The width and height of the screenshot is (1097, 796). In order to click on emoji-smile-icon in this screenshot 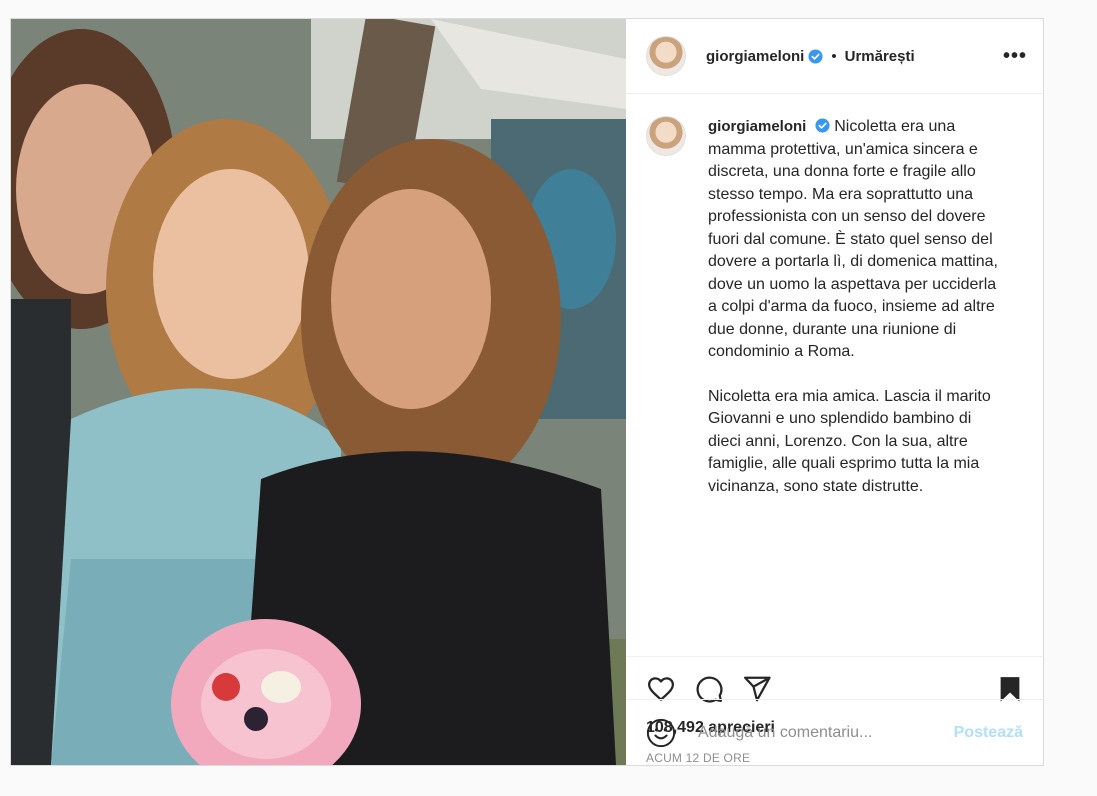, I will do `click(661, 733)`.